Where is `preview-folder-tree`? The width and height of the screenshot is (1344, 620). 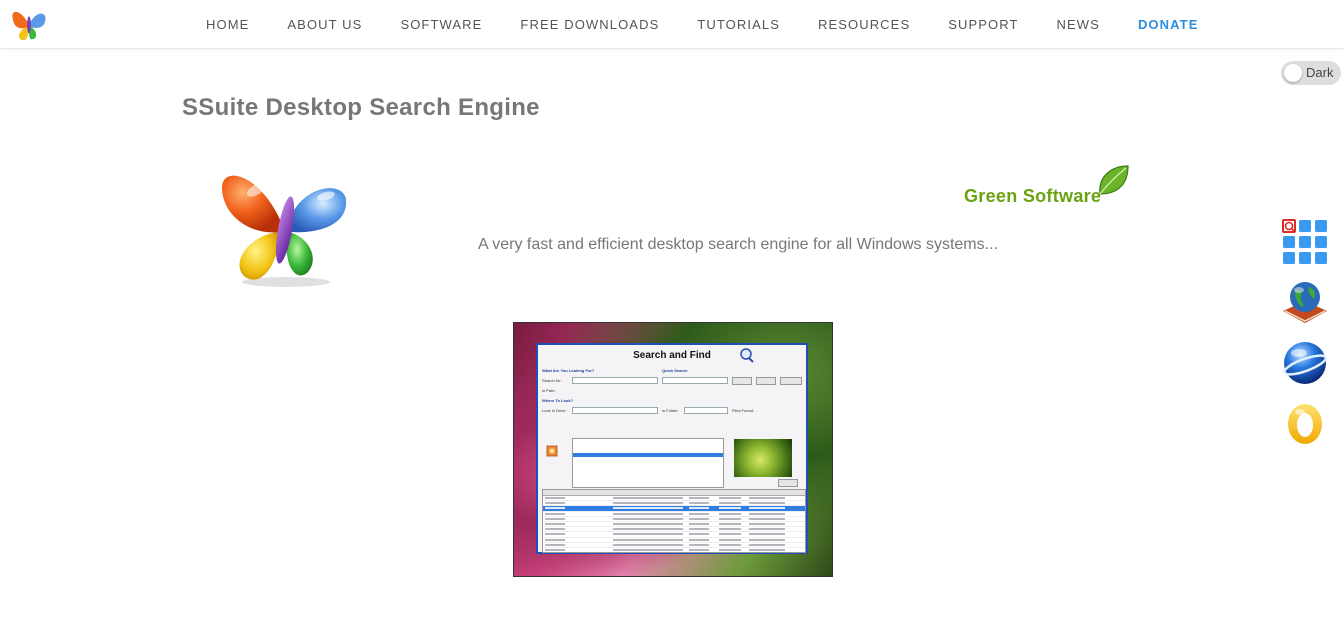 preview-folder-tree is located at coordinates (648, 463).